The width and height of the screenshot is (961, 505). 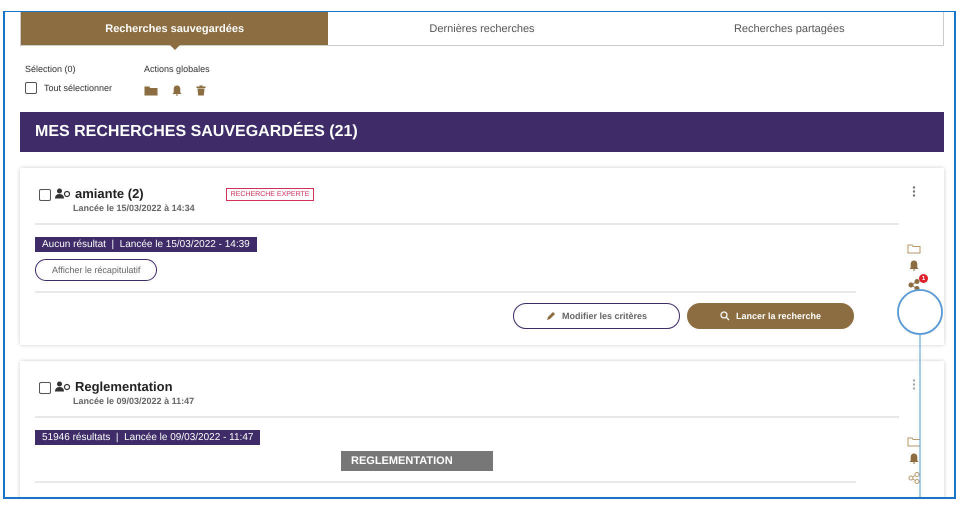 What do you see at coordinates (124, 386) in the screenshot?
I see `search-title: Reglementation` at bounding box center [124, 386].